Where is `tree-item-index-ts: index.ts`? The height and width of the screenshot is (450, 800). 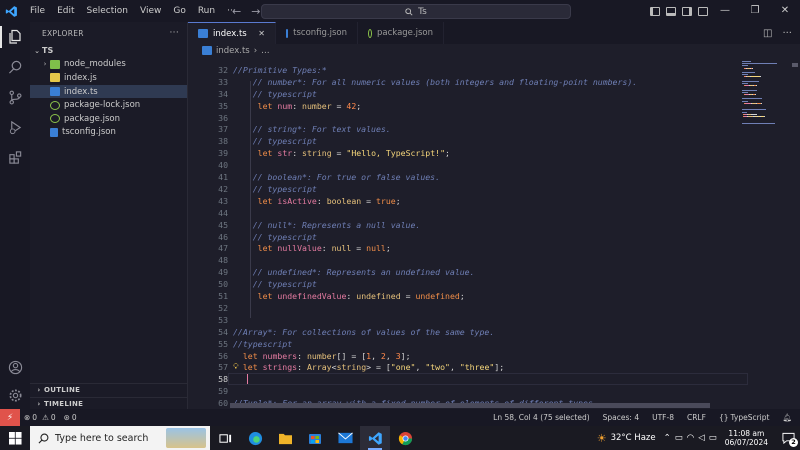 tree-item-index-ts: index.ts is located at coordinates (108, 91).